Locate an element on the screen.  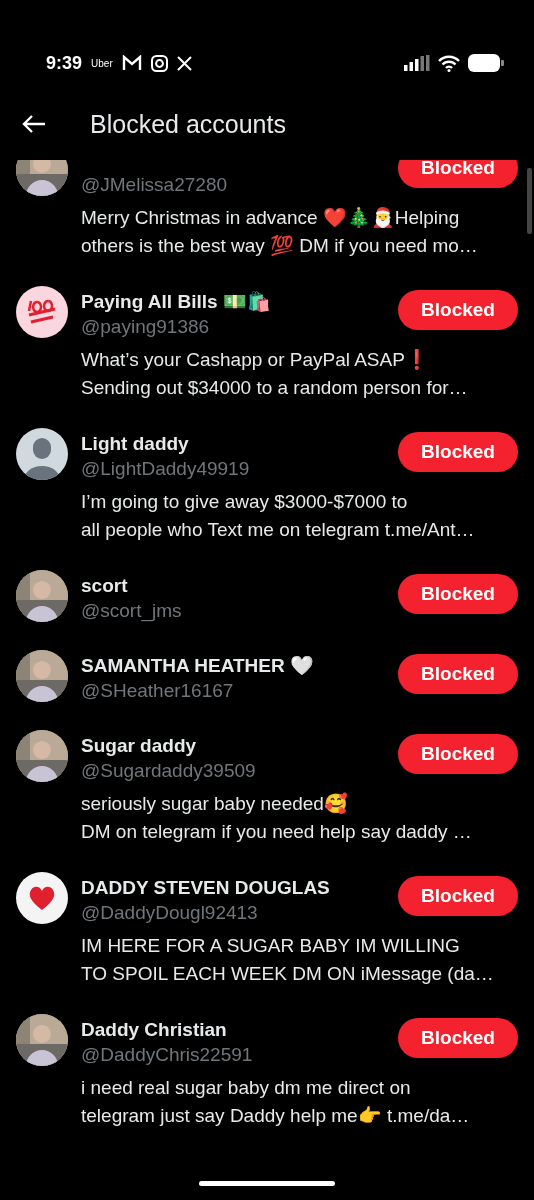
account-handle: @JMelissa27280 is located at coordinates (154, 185).